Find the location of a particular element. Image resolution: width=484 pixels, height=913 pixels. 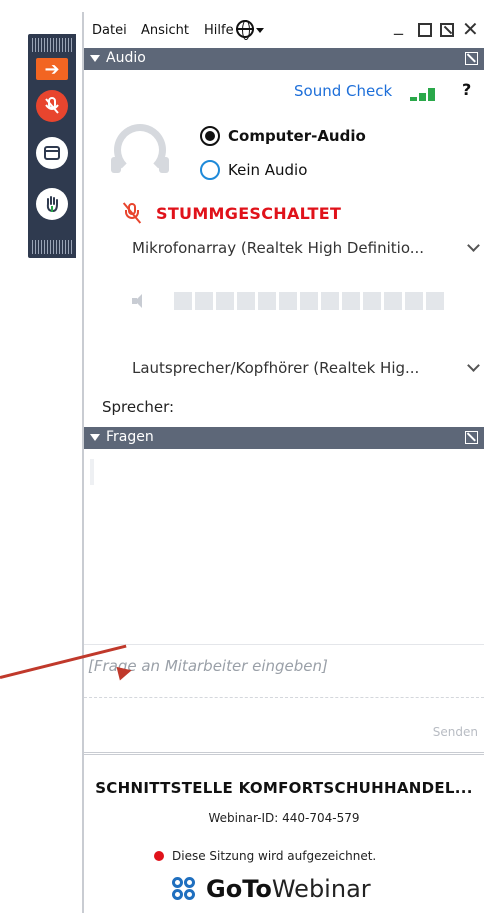

recording-dot-icon is located at coordinates (159, 856).